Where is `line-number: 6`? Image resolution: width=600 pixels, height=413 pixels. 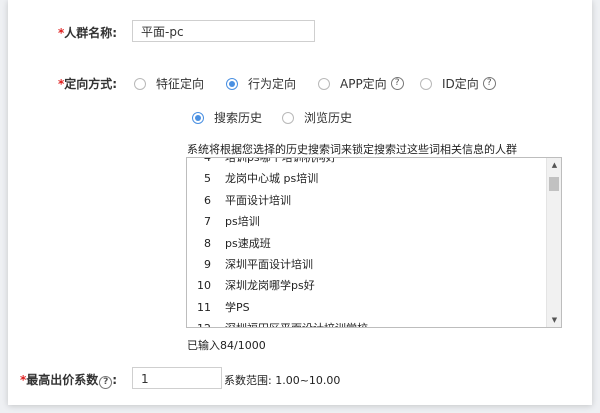 line-number: 6 is located at coordinates (207, 200).